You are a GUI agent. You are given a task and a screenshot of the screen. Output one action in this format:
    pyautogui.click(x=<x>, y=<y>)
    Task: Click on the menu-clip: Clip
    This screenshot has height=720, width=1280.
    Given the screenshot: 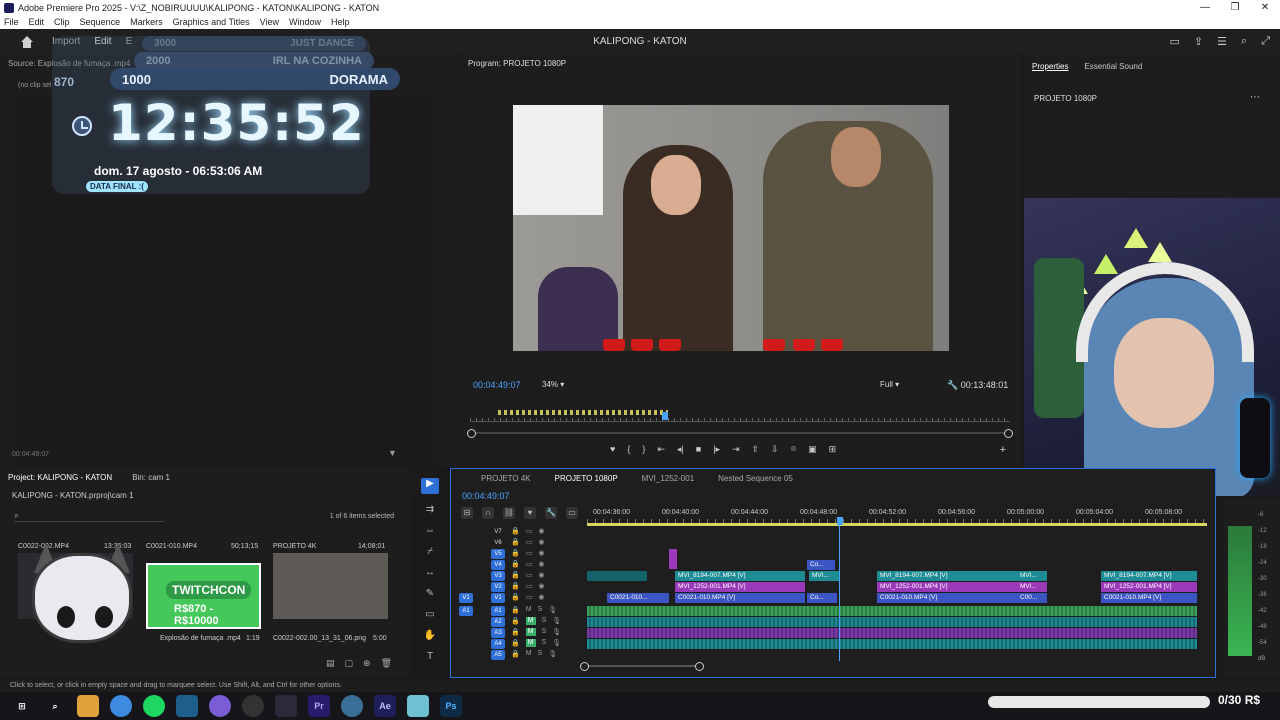 What is the action you would take?
    pyautogui.click(x=62, y=22)
    